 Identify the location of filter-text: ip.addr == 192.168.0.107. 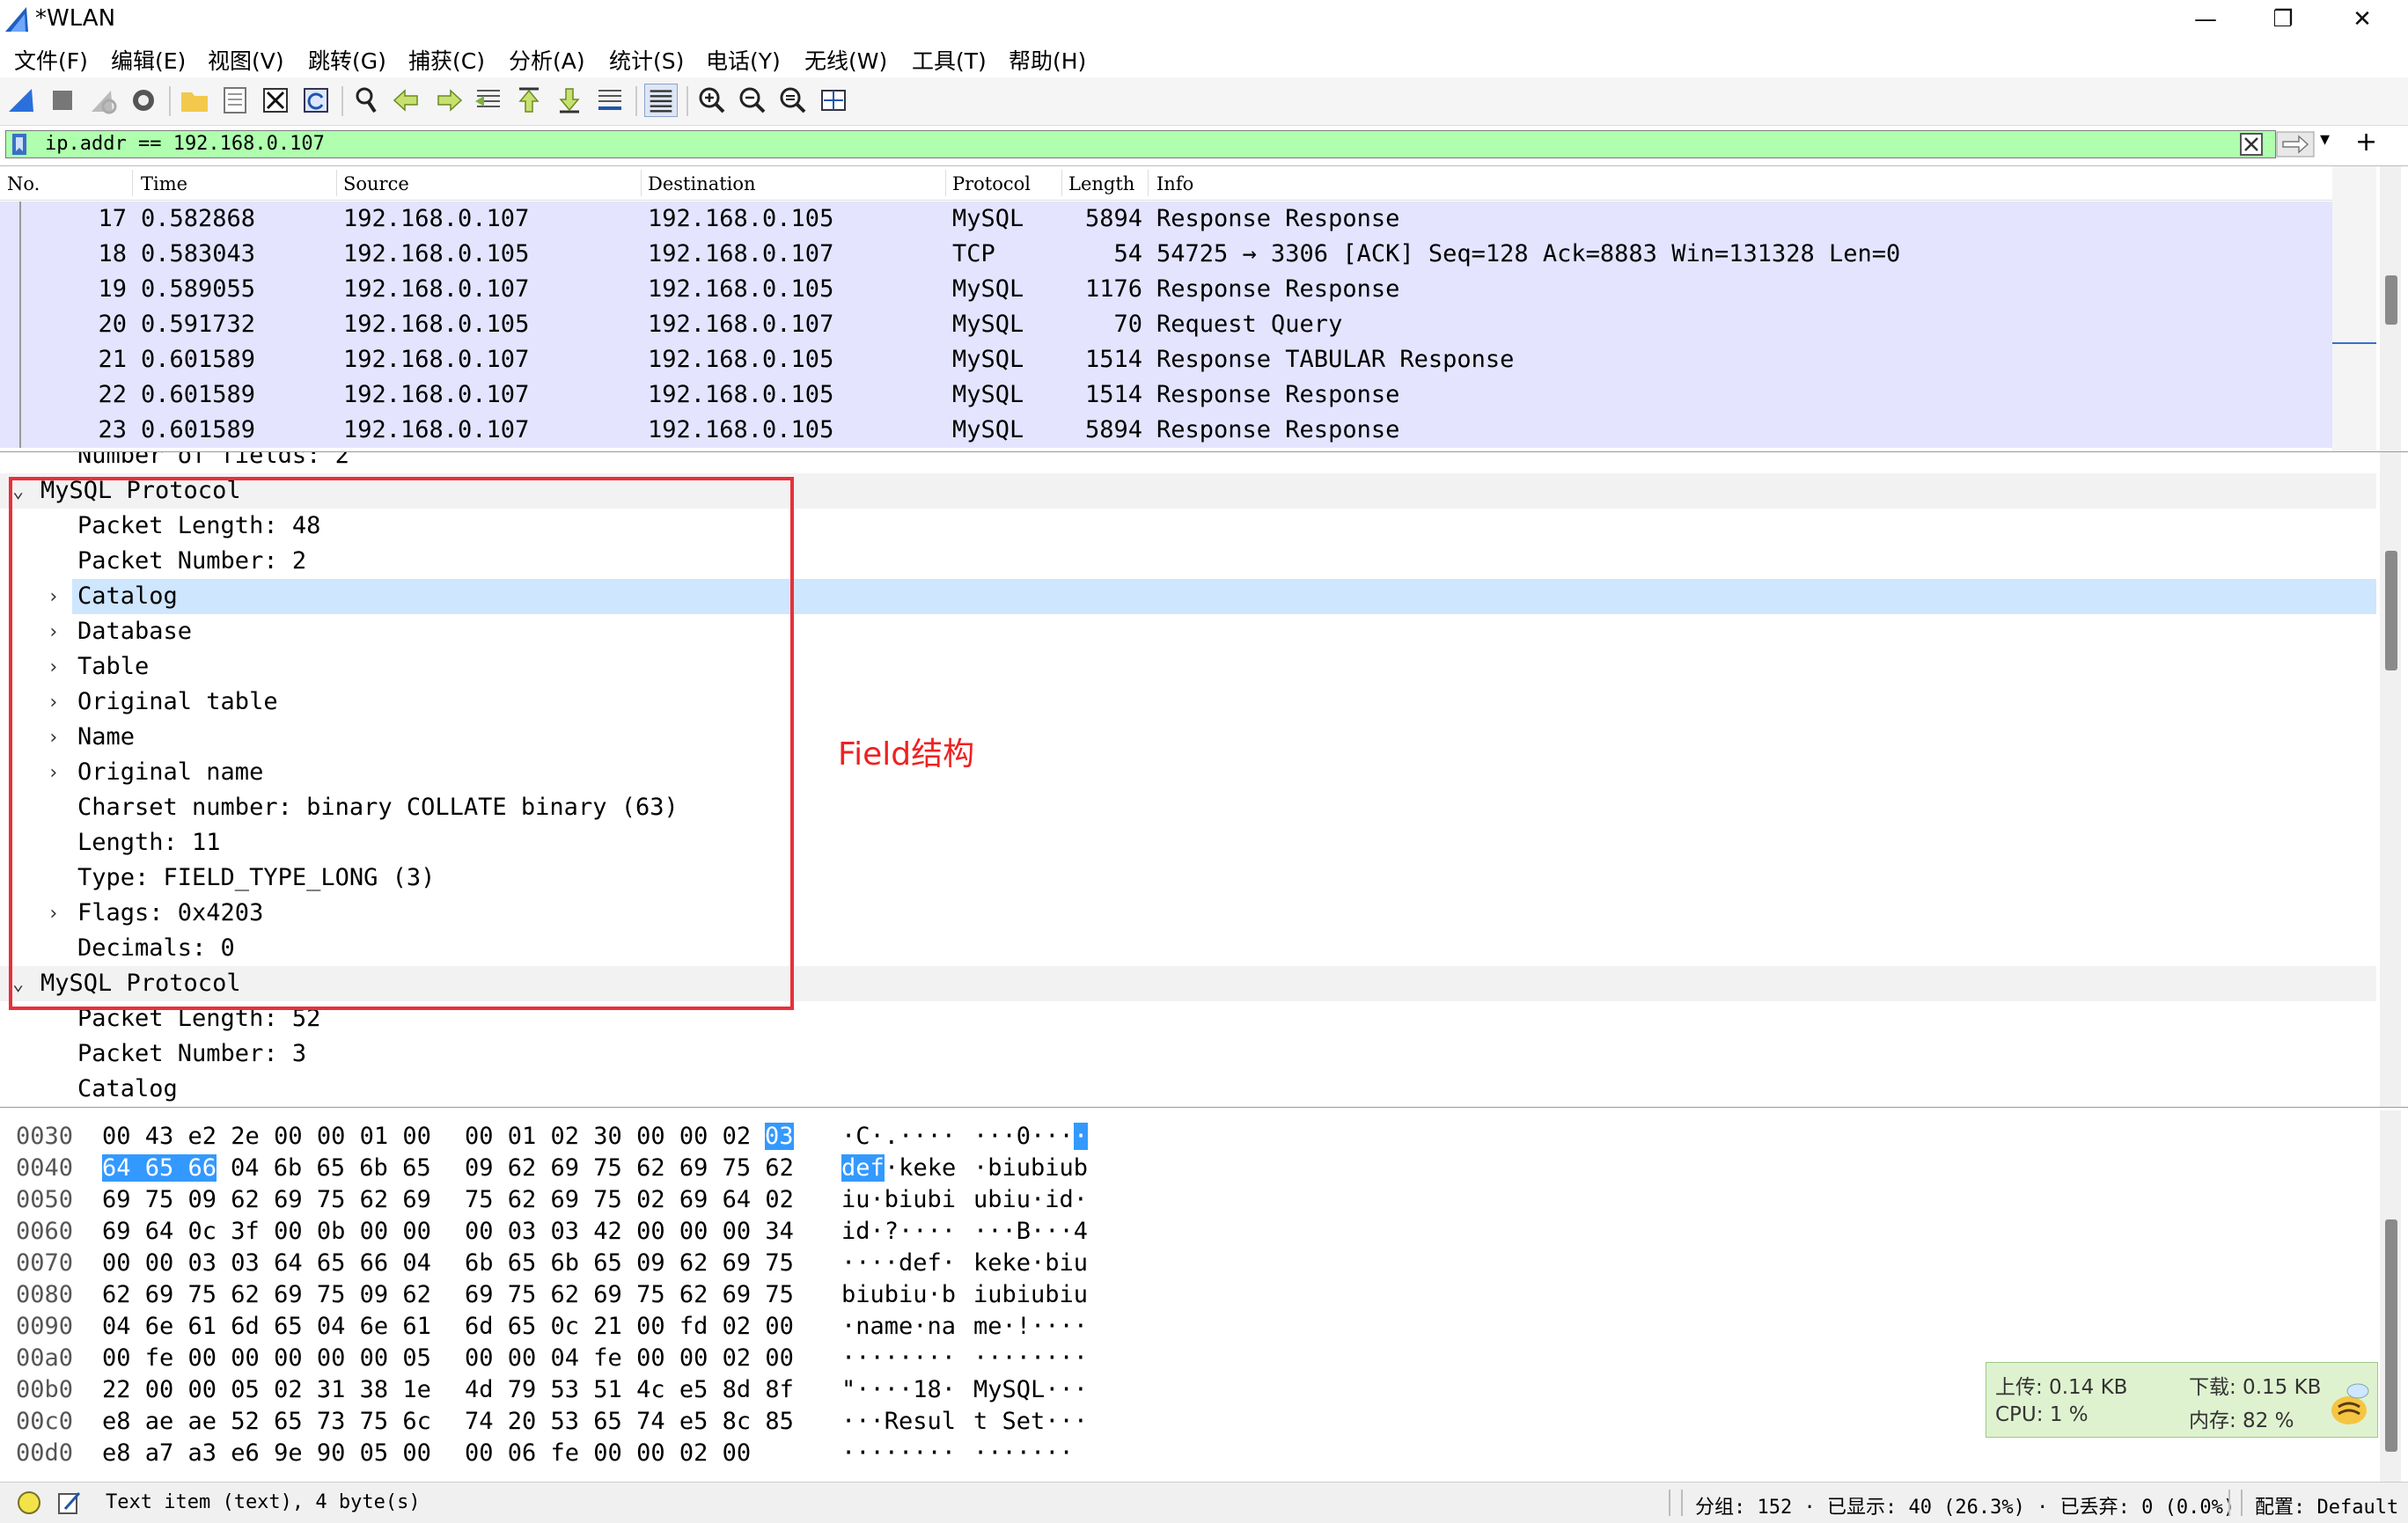
(185, 144).